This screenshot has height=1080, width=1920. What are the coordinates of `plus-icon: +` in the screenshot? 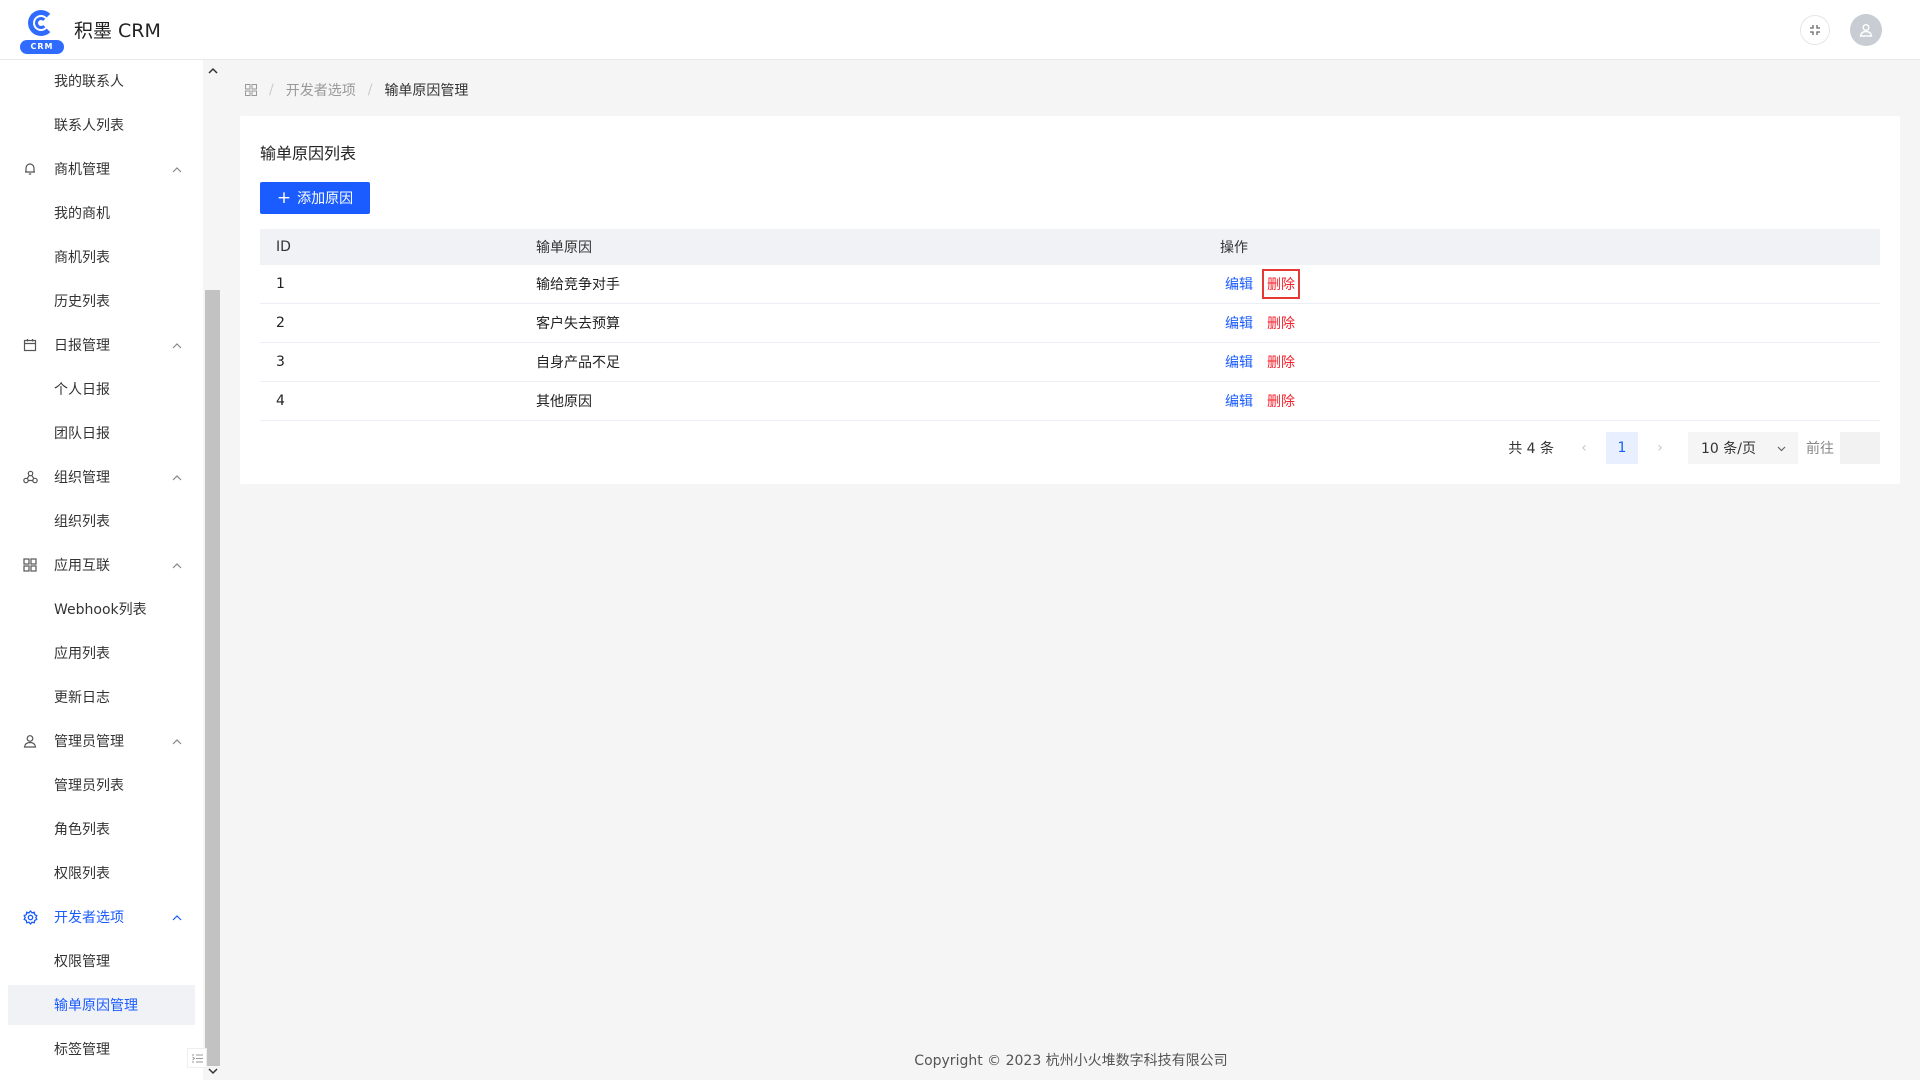 It's located at (284, 197).